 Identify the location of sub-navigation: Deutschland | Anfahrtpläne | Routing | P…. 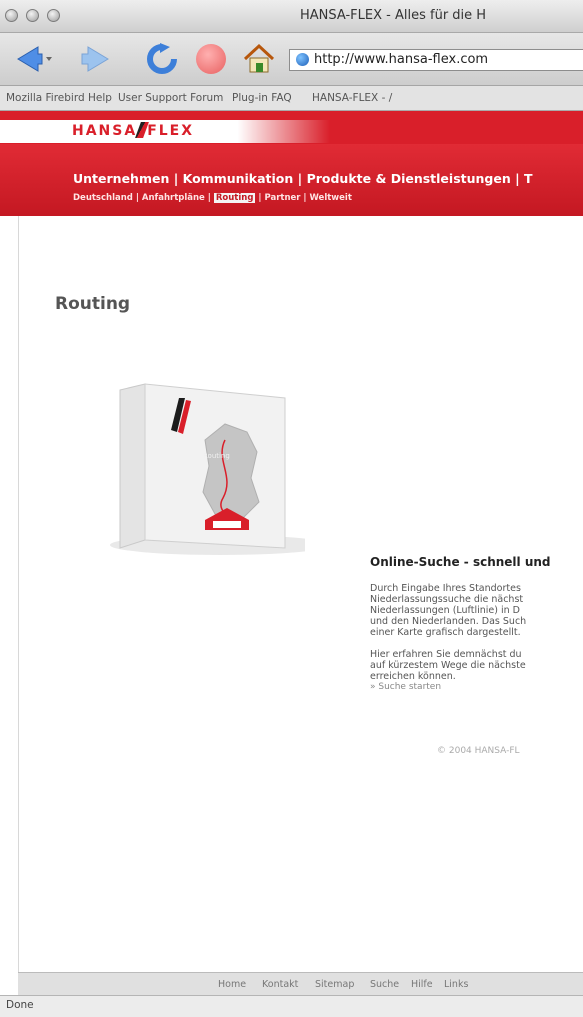
(212, 198).